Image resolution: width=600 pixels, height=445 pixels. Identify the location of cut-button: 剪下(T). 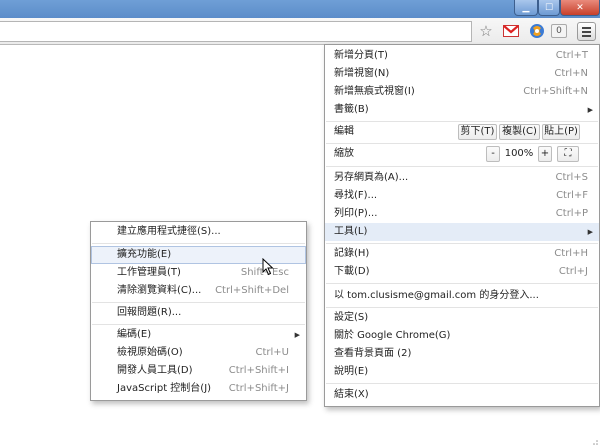
(477, 132).